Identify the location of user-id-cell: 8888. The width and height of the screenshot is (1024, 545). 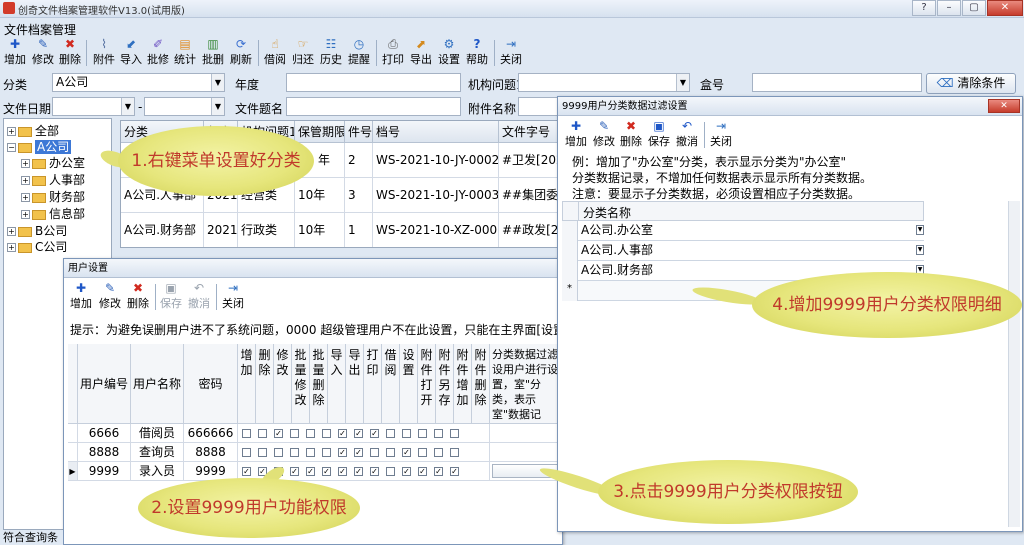
(104, 452).